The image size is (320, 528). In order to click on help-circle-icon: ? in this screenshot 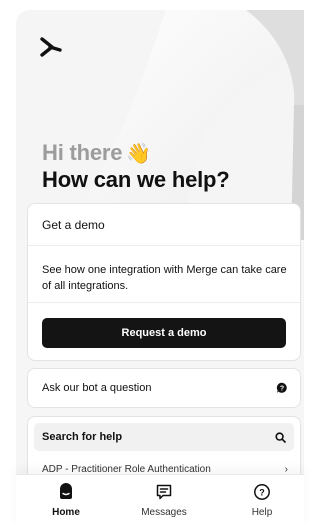, I will do `click(262, 492)`.